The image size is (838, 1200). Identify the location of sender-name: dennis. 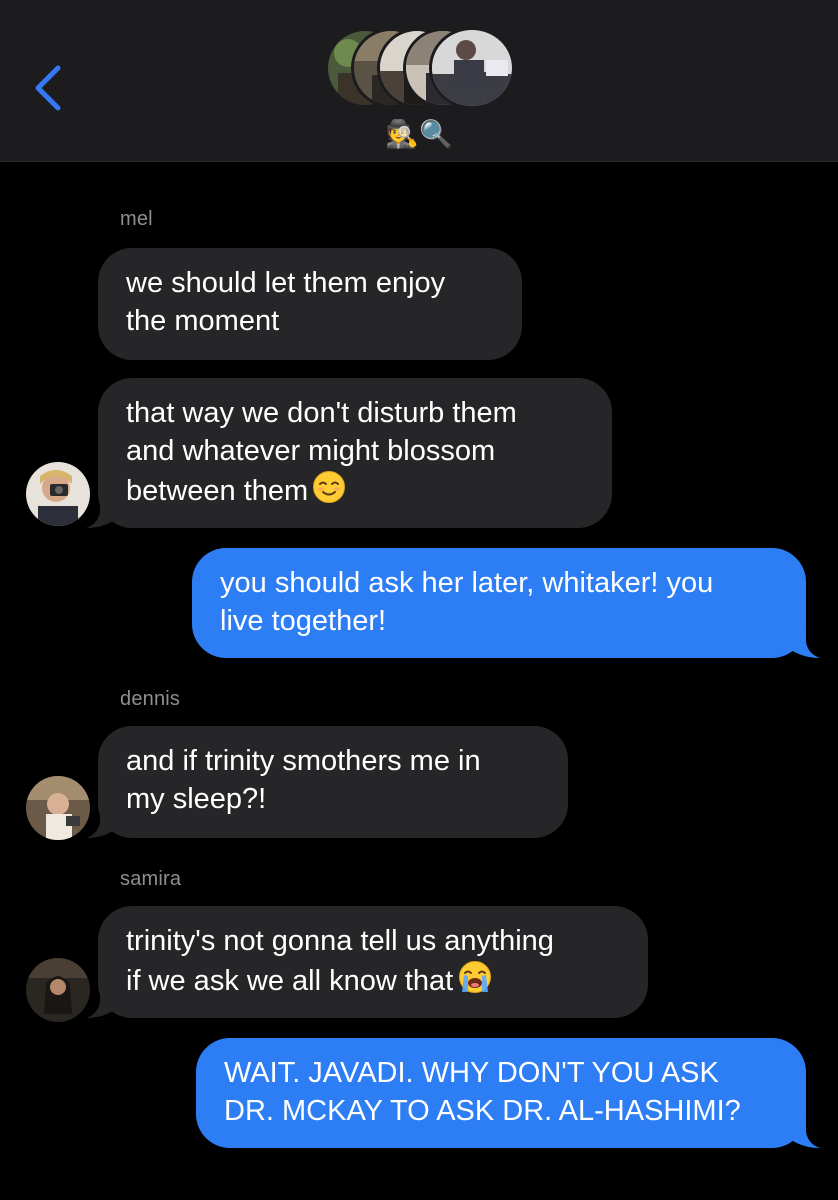
(150, 699).